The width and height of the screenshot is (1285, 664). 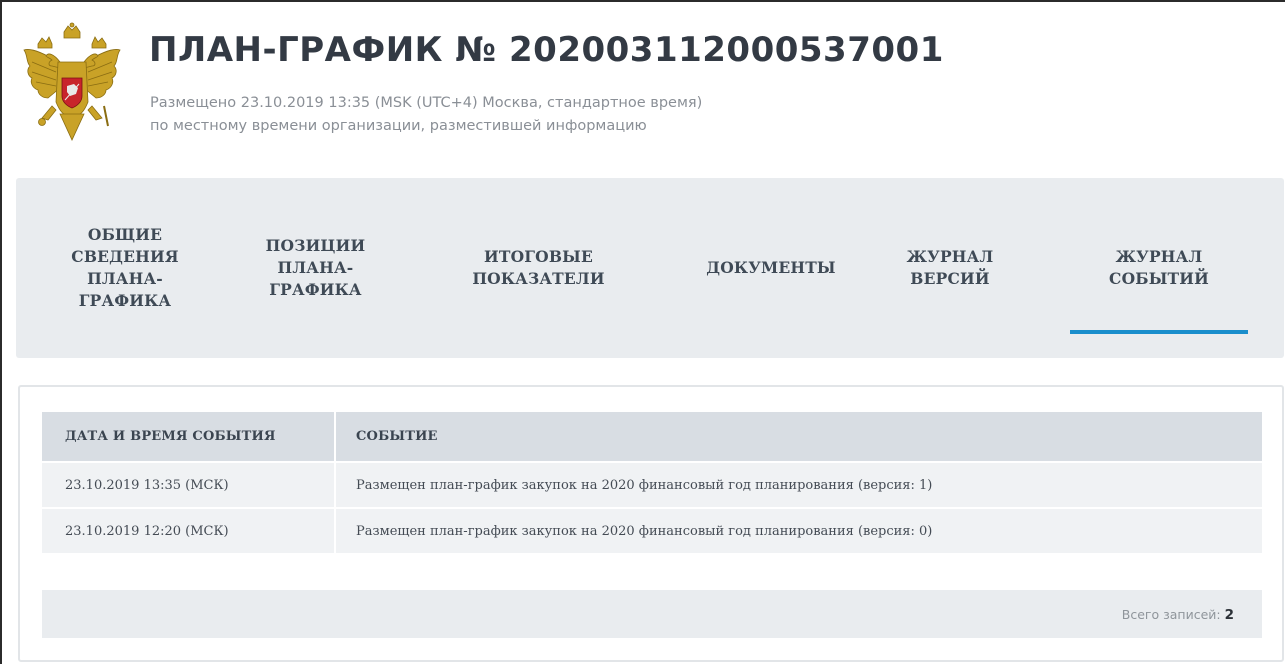 I want to click on tab-general-info: ОБЩИЕ СВЕДЕНИЯ ПЛАНА- ГРАФИКА, so click(x=125, y=268).